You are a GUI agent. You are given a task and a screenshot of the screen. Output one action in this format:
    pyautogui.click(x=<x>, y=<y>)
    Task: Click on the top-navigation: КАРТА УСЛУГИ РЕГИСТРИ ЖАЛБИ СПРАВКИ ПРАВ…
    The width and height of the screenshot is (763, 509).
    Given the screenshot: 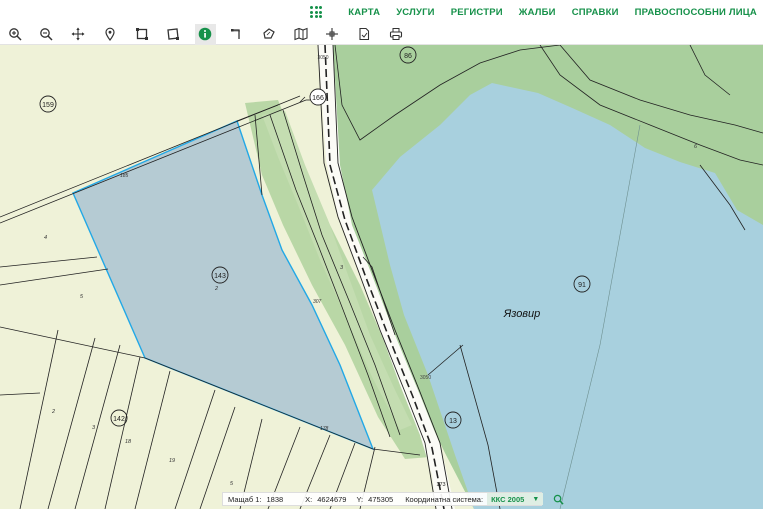 What is the action you would take?
    pyautogui.click(x=381, y=12)
    